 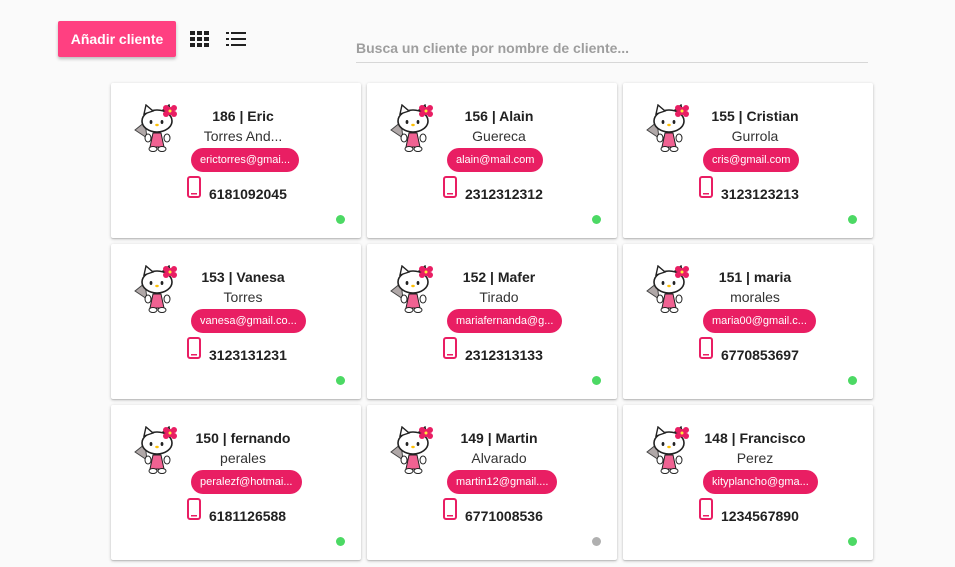 I want to click on client-phone: 2312312312, so click(x=504, y=194).